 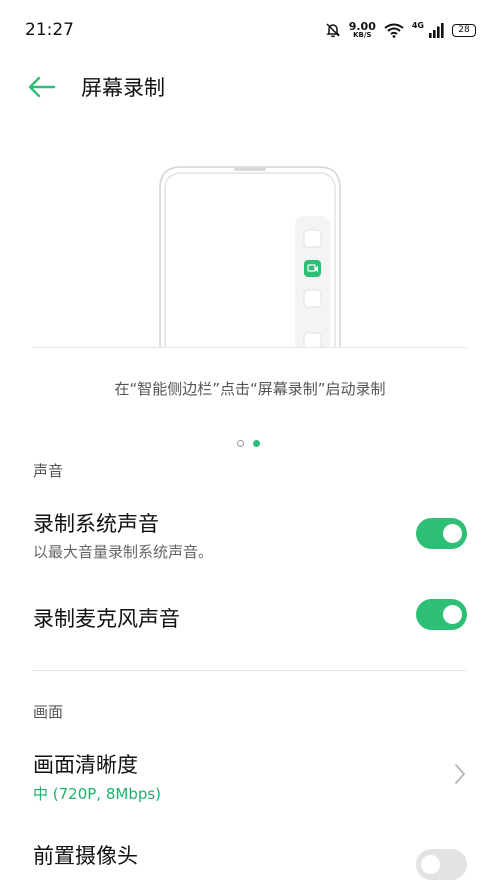 I want to click on network-speed: 9.00 KB/S, so click(x=362, y=30).